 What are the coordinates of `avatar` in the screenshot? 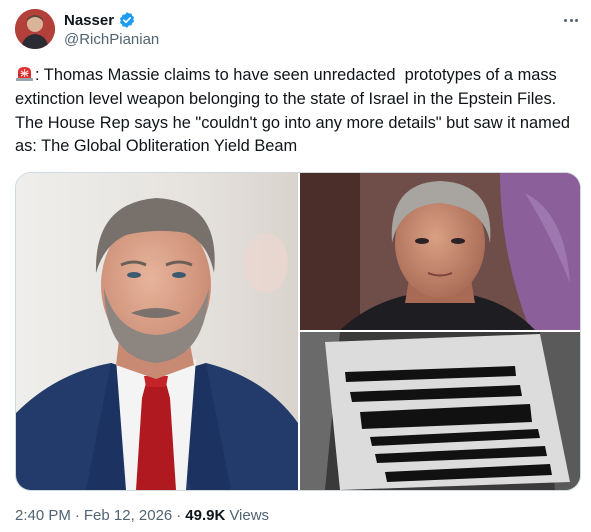 It's located at (35, 29).